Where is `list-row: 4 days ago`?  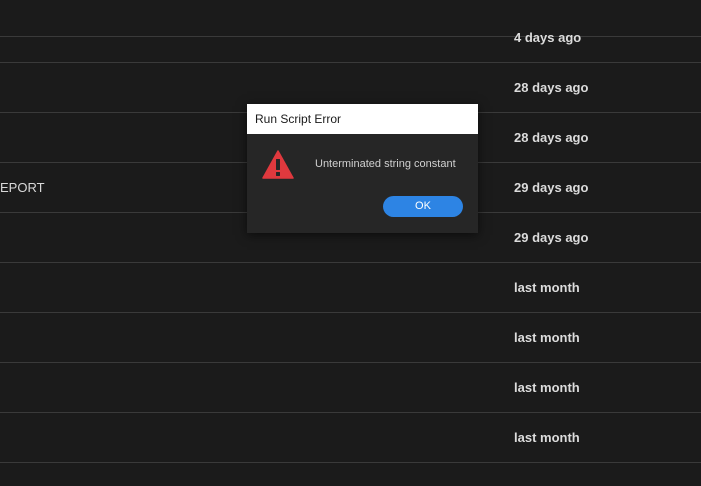 list-row: 4 days ago is located at coordinates (350, 38).